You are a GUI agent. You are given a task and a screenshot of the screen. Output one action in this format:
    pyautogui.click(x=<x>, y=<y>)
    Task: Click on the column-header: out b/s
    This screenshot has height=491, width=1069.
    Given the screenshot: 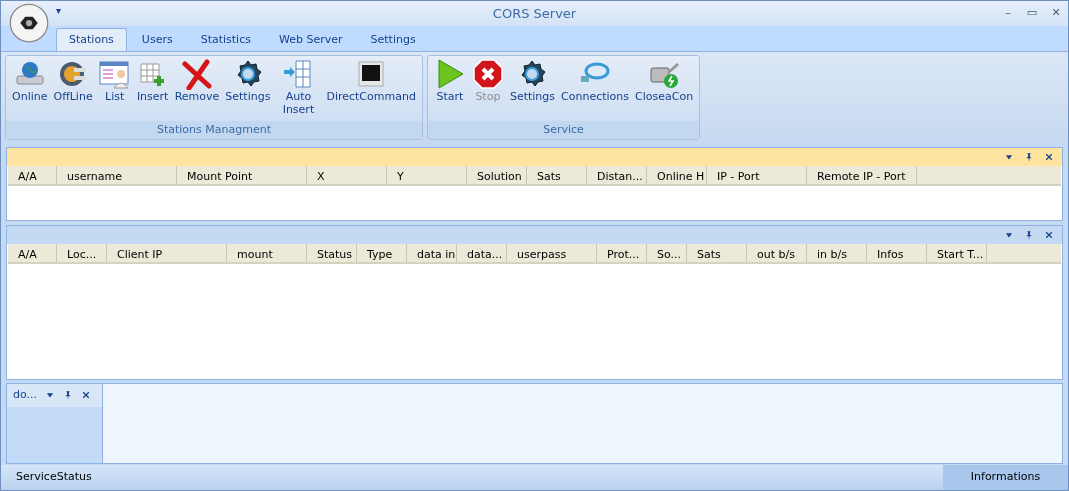 What is the action you would take?
    pyautogui.click(x=777, y=253)
    